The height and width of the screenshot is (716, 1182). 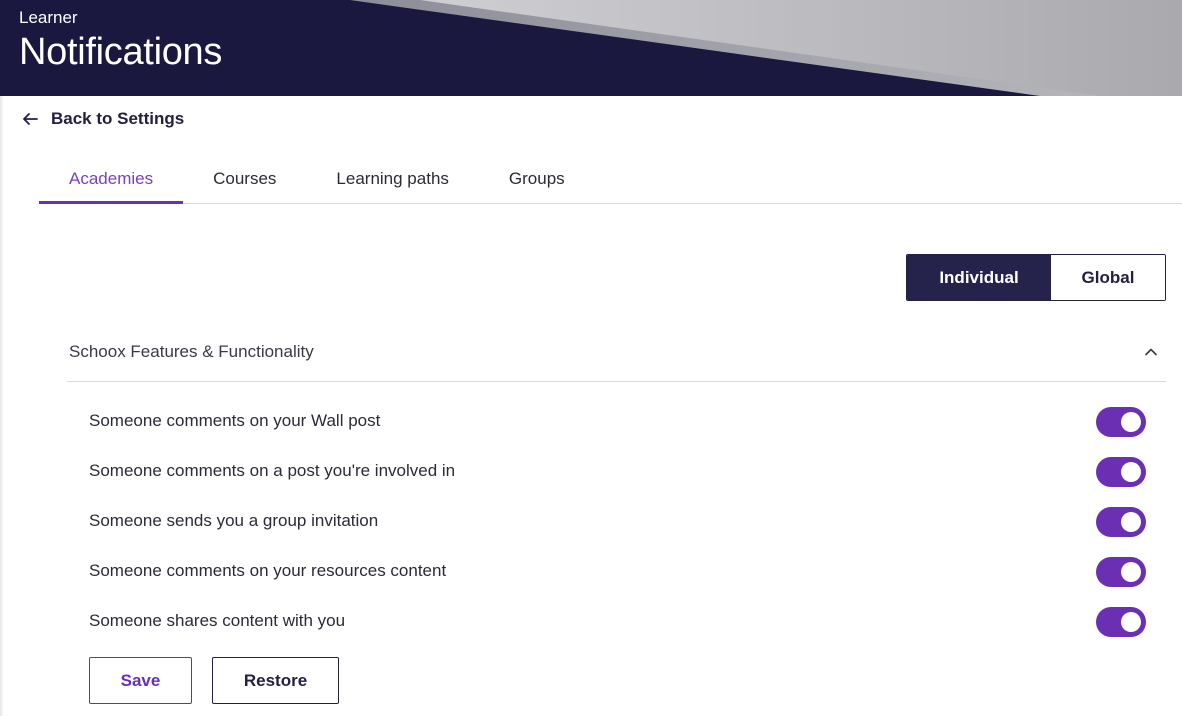 I want to click on tab-academies: Academies, so click(x=111, y=181).